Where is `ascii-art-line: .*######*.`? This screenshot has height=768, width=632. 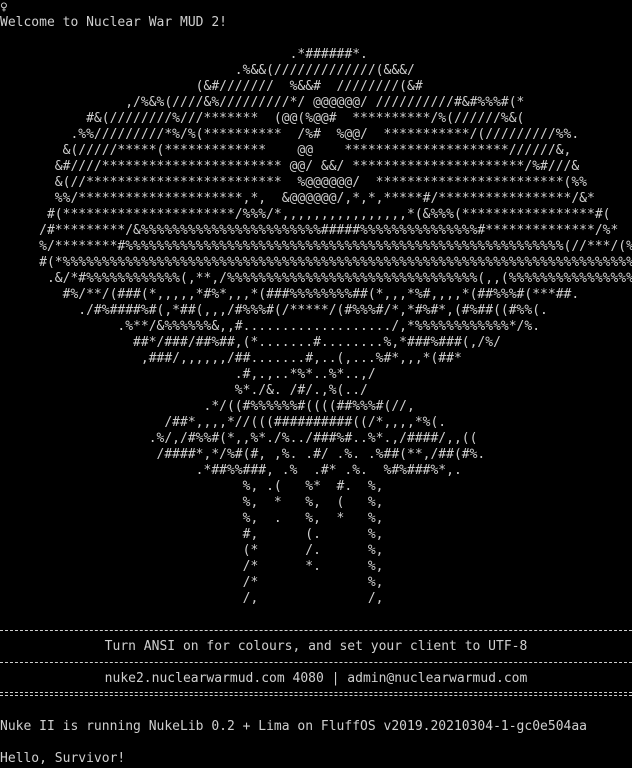 ascii-art-line: .*######*. is located at coordinates (184, 54).